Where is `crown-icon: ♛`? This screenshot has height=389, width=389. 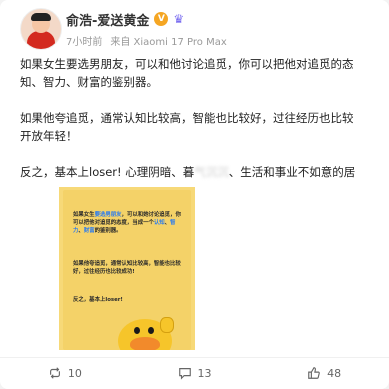 crown-icon: ♛ is located at coordinates (179, 19).